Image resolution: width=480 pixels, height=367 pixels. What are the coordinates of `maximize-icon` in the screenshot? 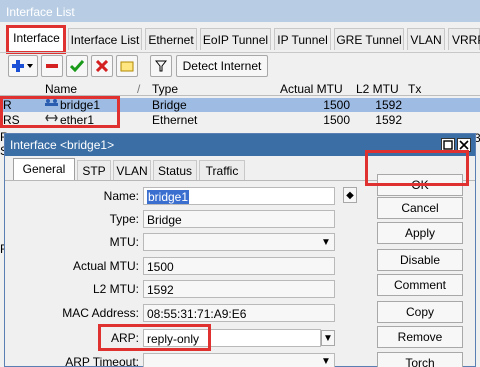 It's located at (448, 145).